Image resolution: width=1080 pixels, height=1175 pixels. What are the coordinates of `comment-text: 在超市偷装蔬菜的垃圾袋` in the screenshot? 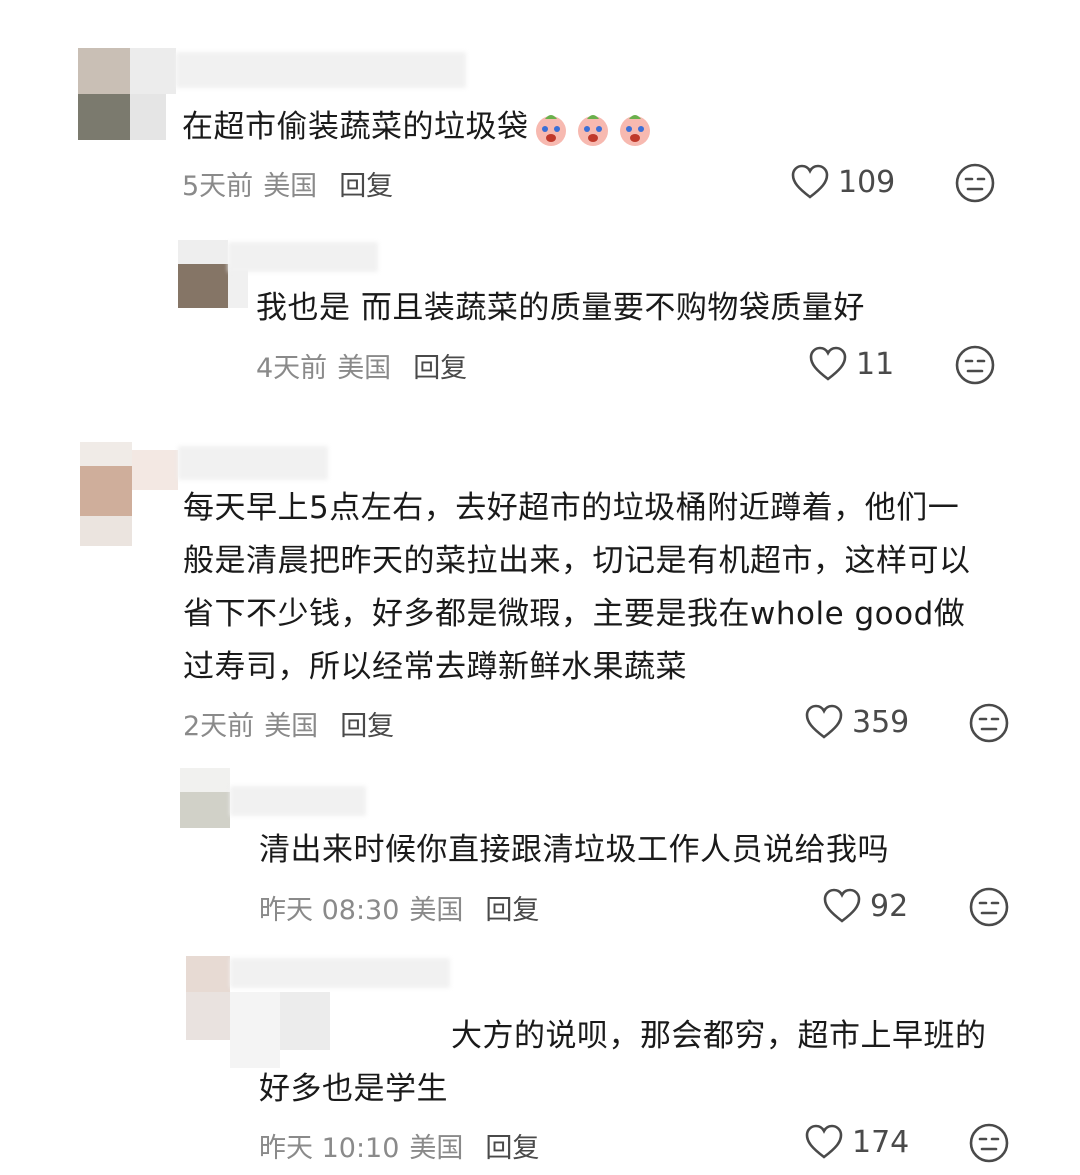 It's located at (419, 127).